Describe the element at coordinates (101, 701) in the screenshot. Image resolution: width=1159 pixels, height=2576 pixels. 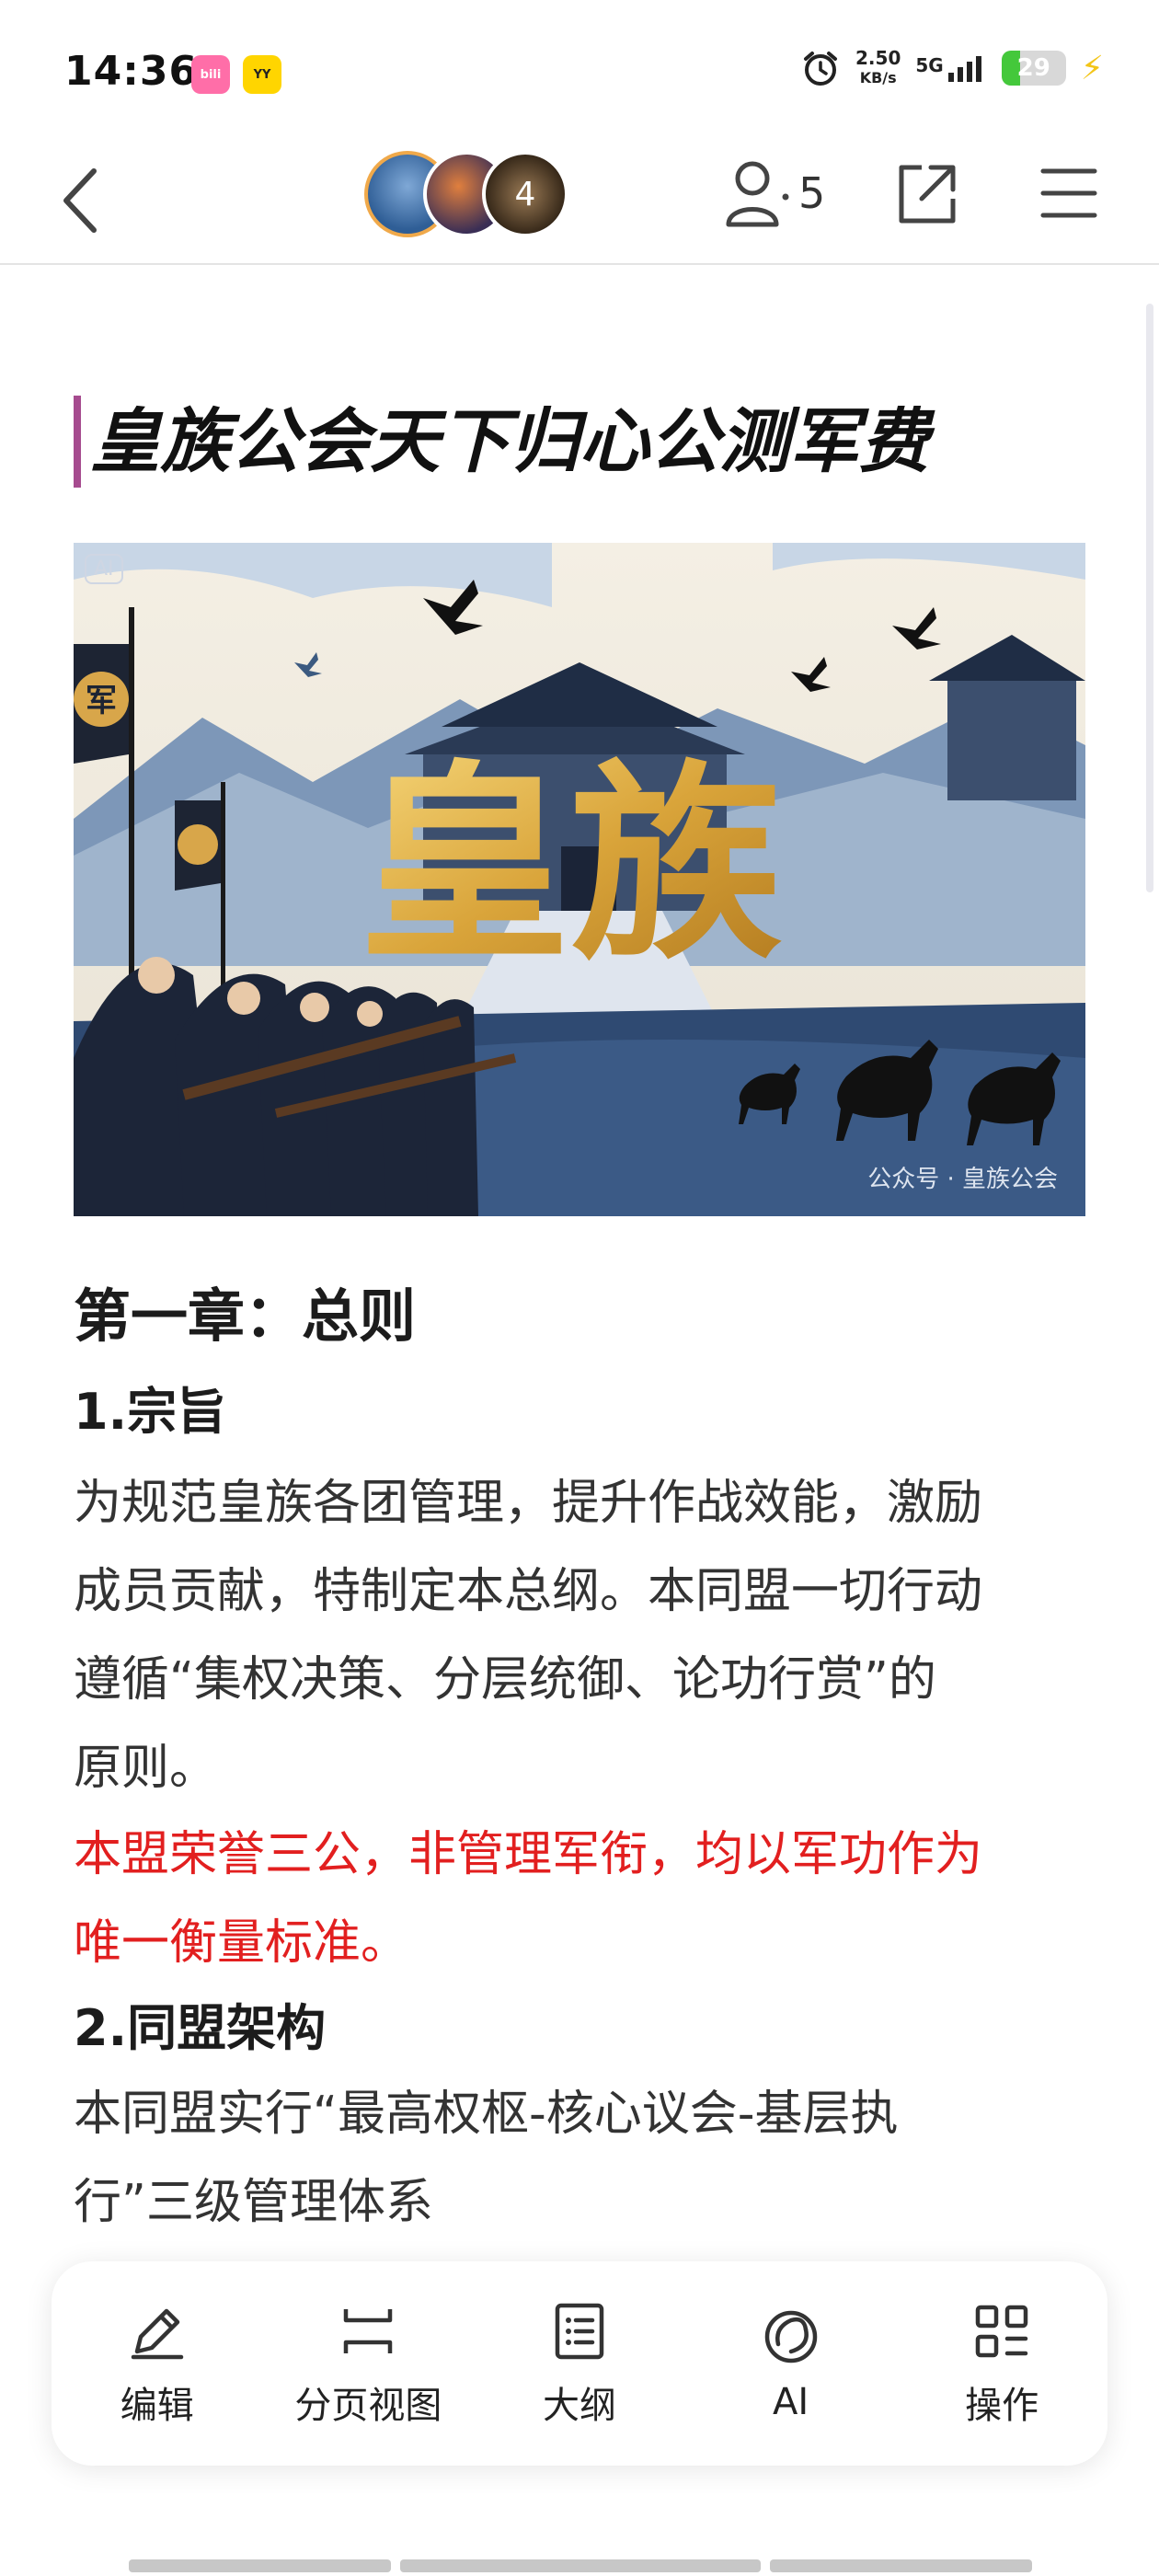
I see `flag-char: 军` at that location.